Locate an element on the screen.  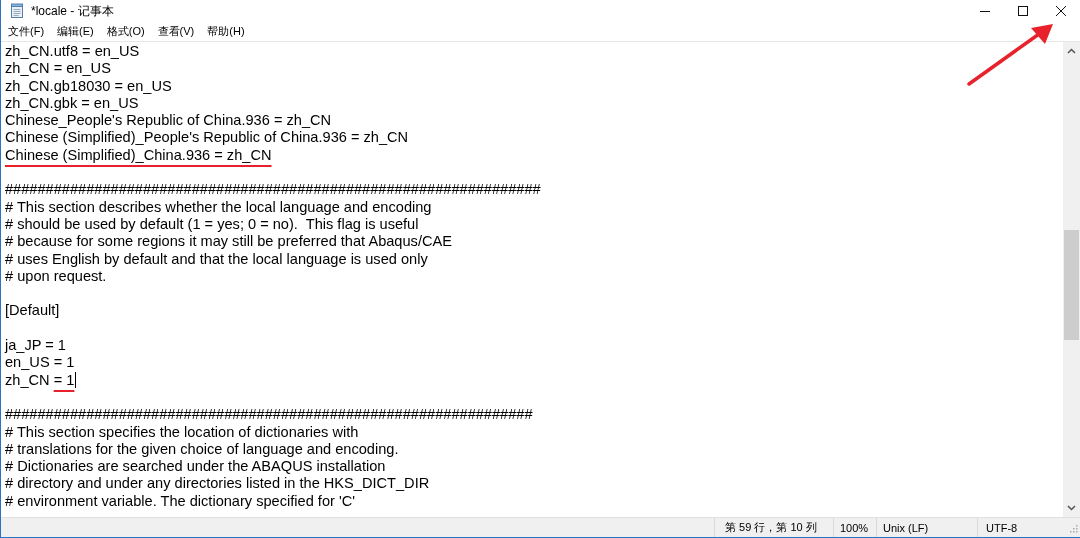
text-line: Chinese_People's Republic of China.936 = zh_CN is located at coordinates (168, 120).